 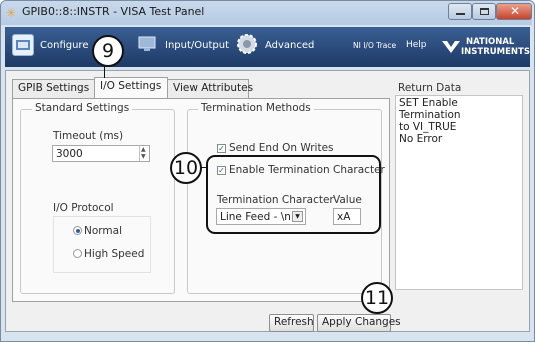 I want to click on tab-gpib-settings: GPIB Settings, so click(x=53, y=88).